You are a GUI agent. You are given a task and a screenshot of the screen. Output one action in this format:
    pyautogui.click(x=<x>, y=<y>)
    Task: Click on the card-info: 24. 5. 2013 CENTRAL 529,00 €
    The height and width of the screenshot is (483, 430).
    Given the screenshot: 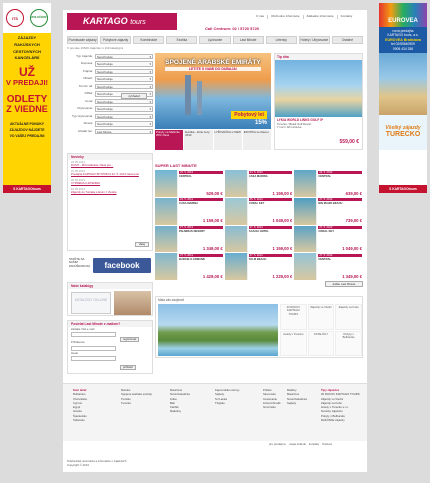 What is the action you would take?
    pyautogui.click(x=201, y=183)
    